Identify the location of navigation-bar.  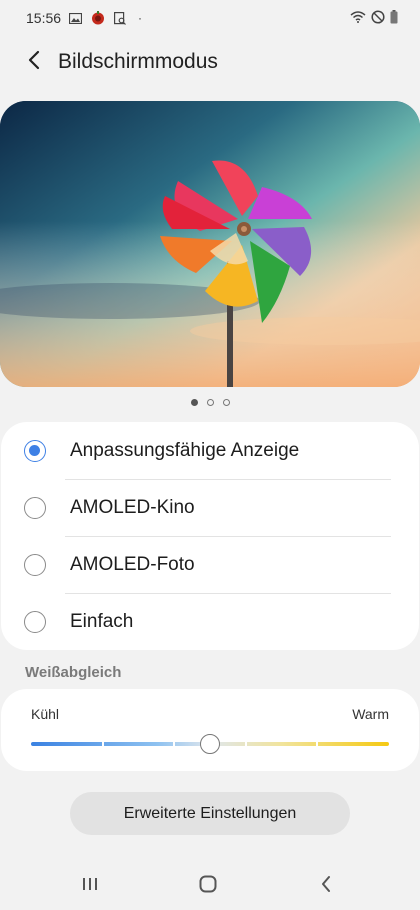
(210, 886).